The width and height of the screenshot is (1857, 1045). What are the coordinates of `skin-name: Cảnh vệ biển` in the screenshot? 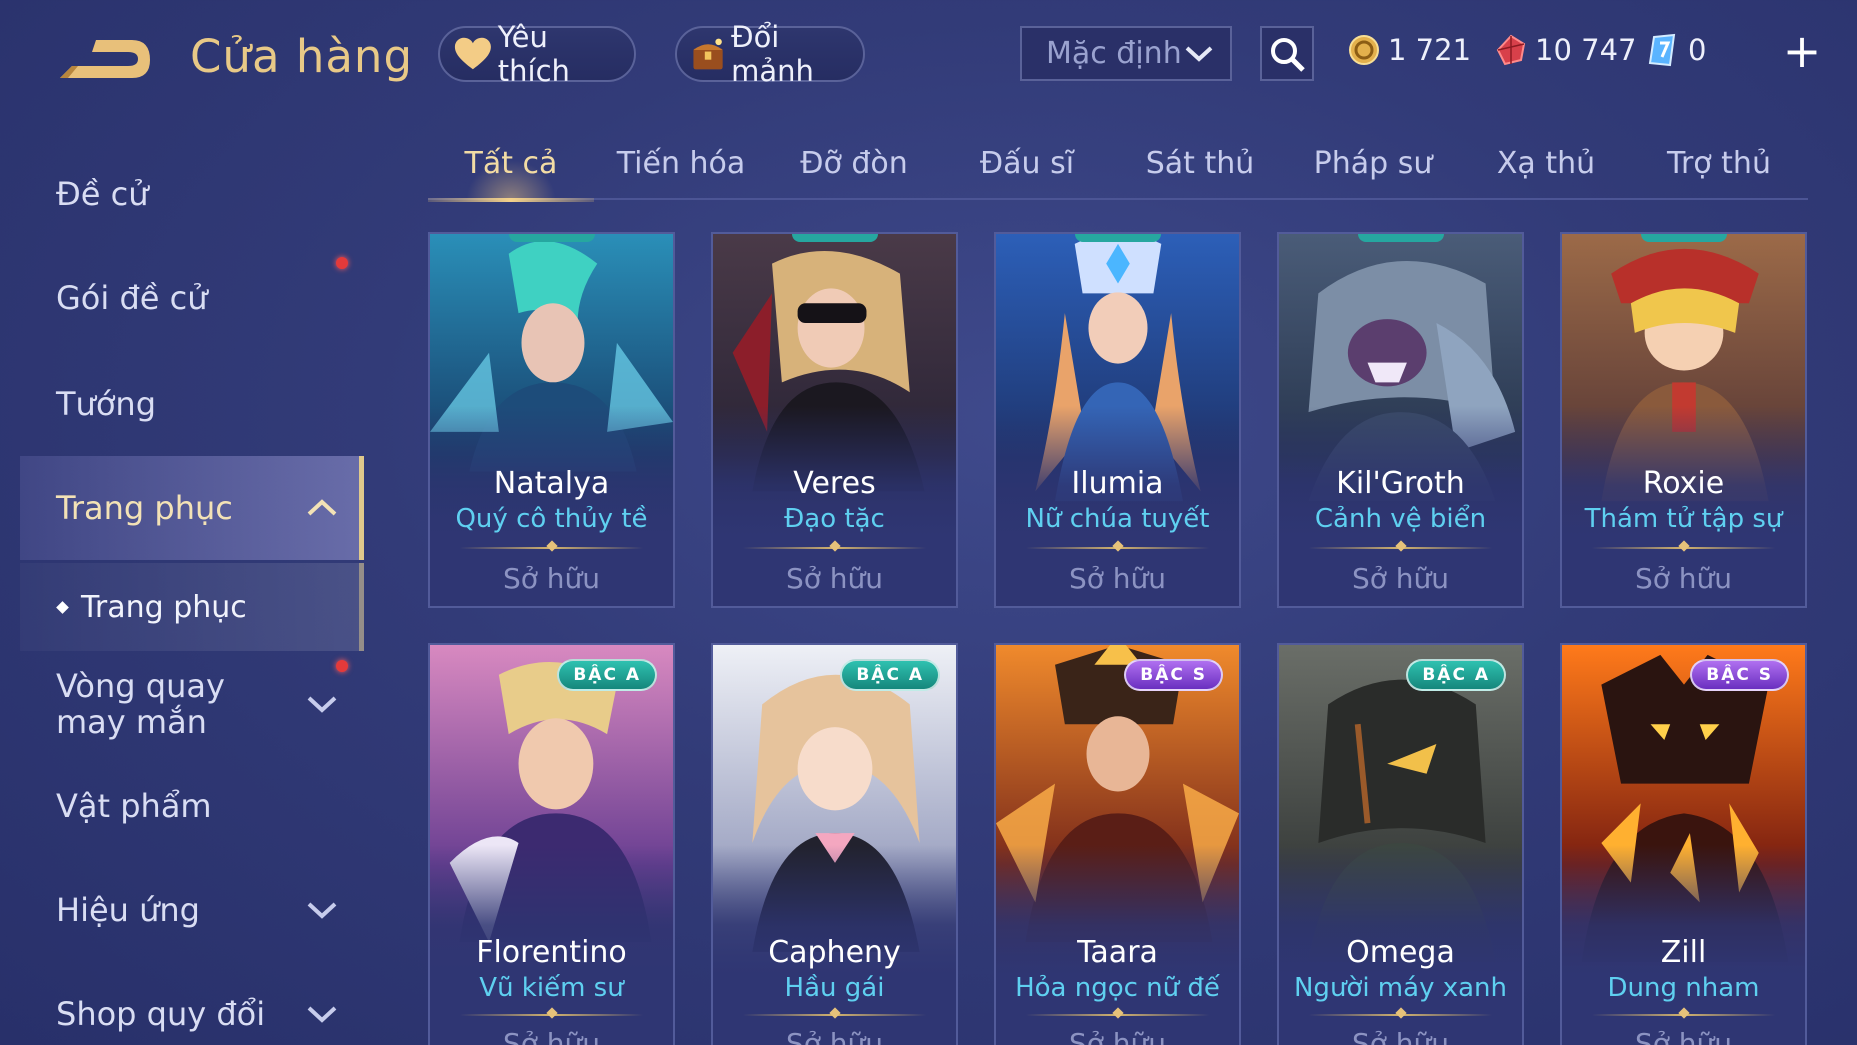 It's located at (1400, 519).